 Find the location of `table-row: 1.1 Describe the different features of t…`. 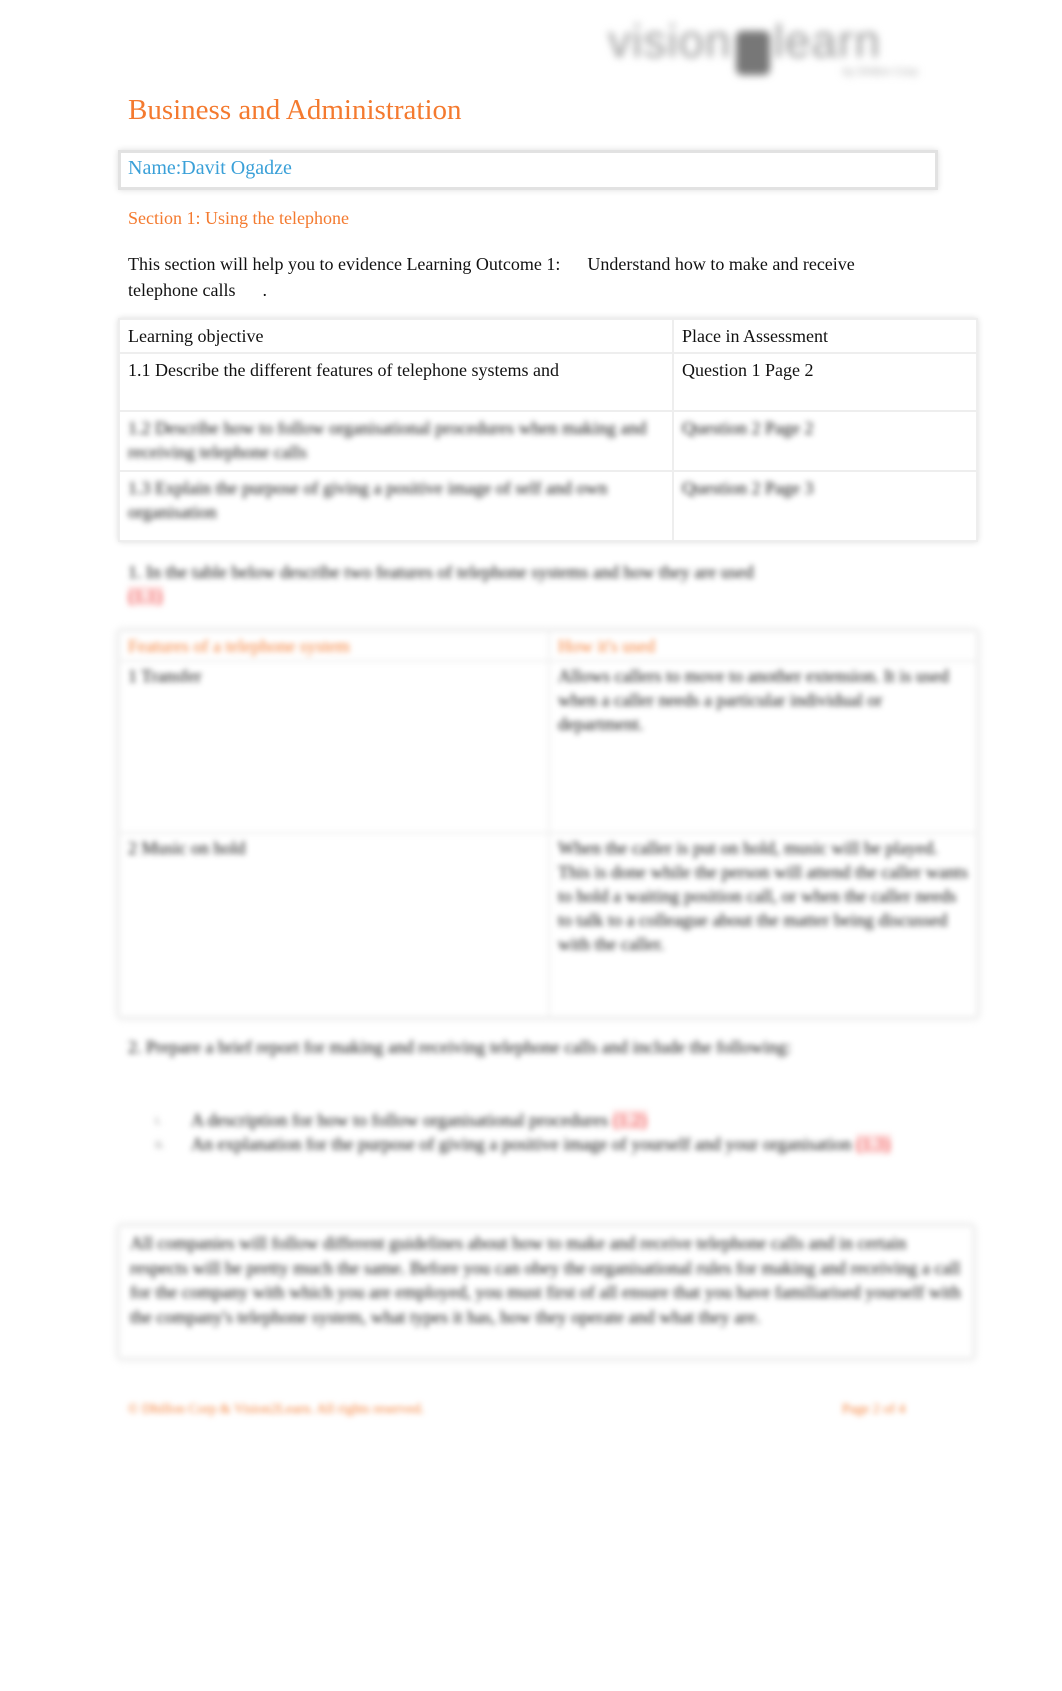

table-row: 1.1 Describe the different features of t… is located at coordinates (548, 382).